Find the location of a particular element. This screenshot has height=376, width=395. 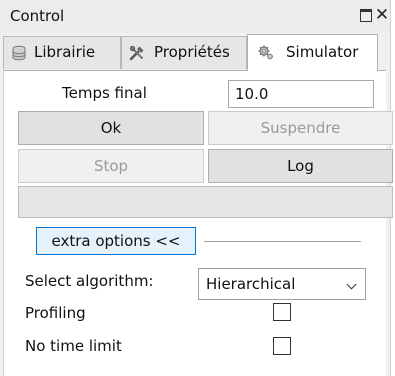

algorithm-select: Hierarchical is located at coordinates (282, 284).